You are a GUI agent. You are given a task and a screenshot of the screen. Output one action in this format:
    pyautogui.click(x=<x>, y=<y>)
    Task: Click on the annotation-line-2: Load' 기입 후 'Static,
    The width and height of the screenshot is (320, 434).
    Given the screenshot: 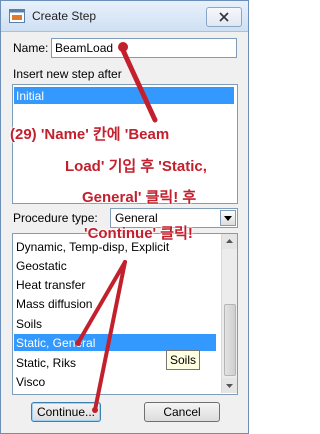 What is the action you would take?
    pyautogui.click(x=136, y=166)
    